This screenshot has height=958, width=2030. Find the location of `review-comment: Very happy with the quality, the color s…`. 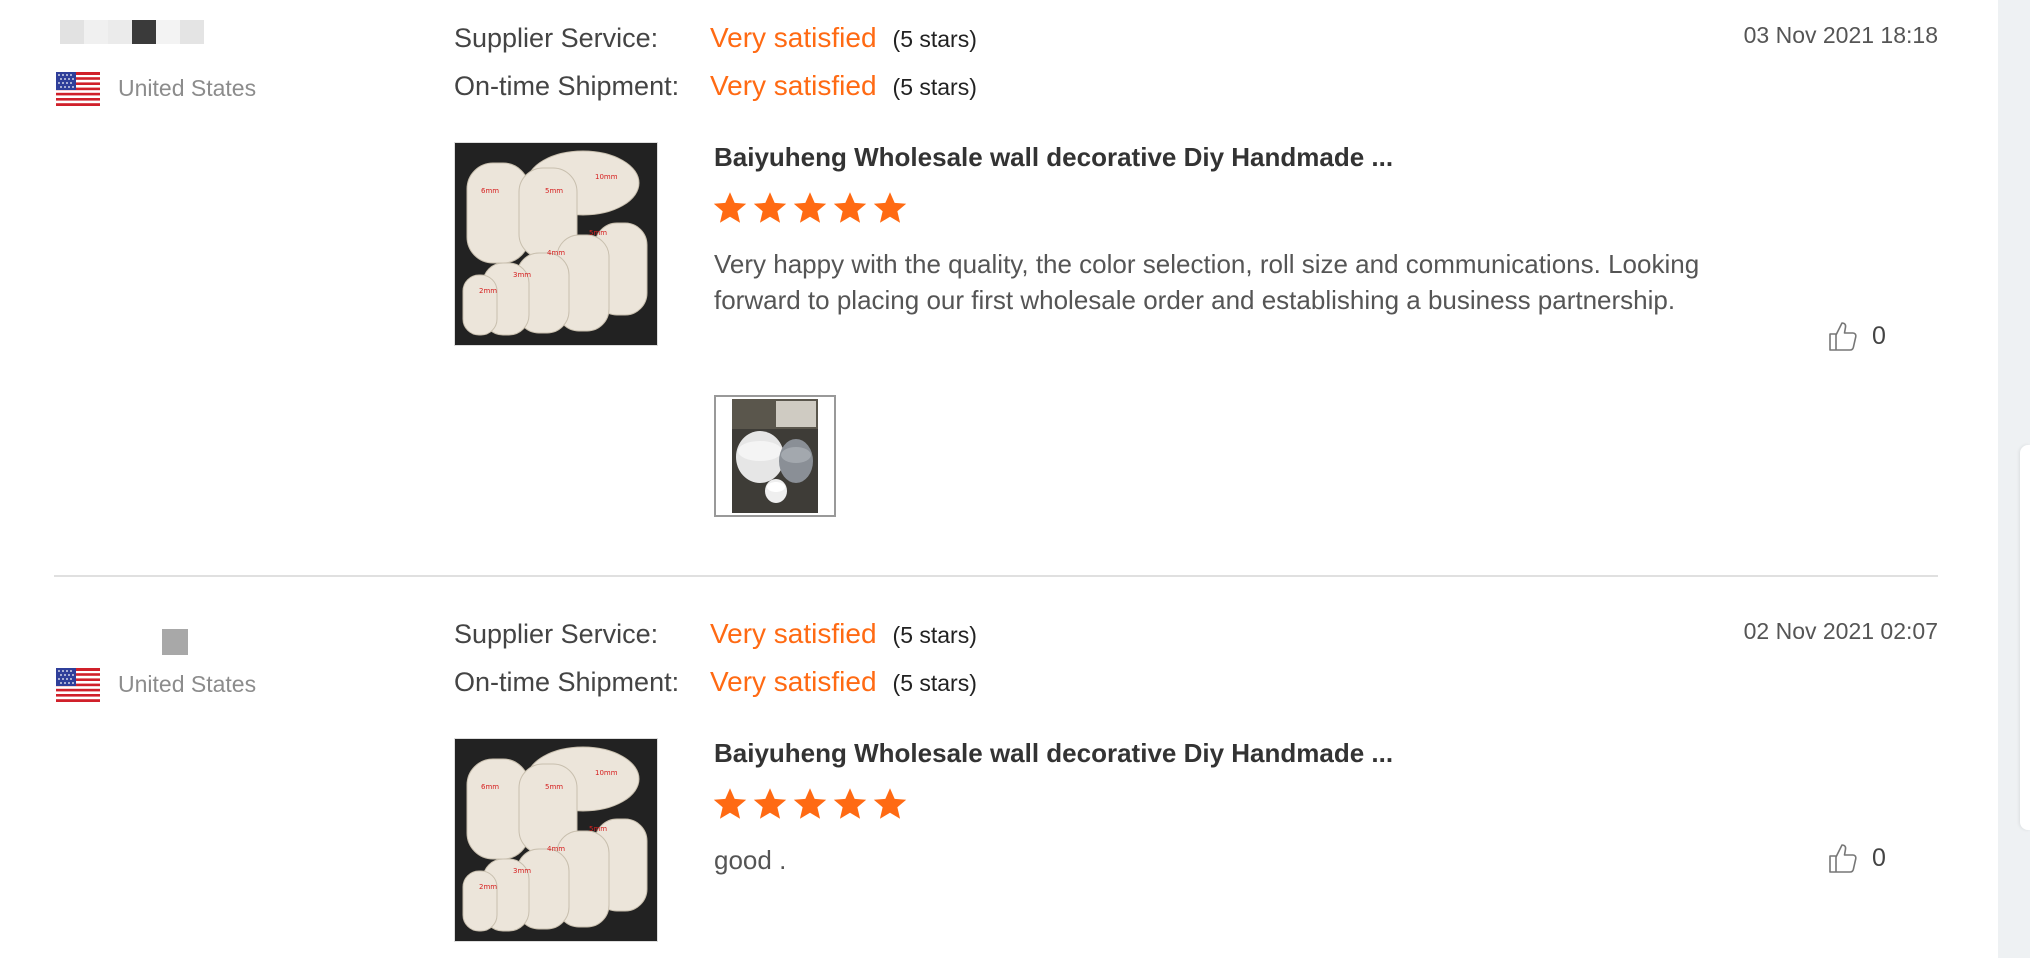

review-comment: Very happy with the quality, the color s… is located at coordinates (1207, 282).